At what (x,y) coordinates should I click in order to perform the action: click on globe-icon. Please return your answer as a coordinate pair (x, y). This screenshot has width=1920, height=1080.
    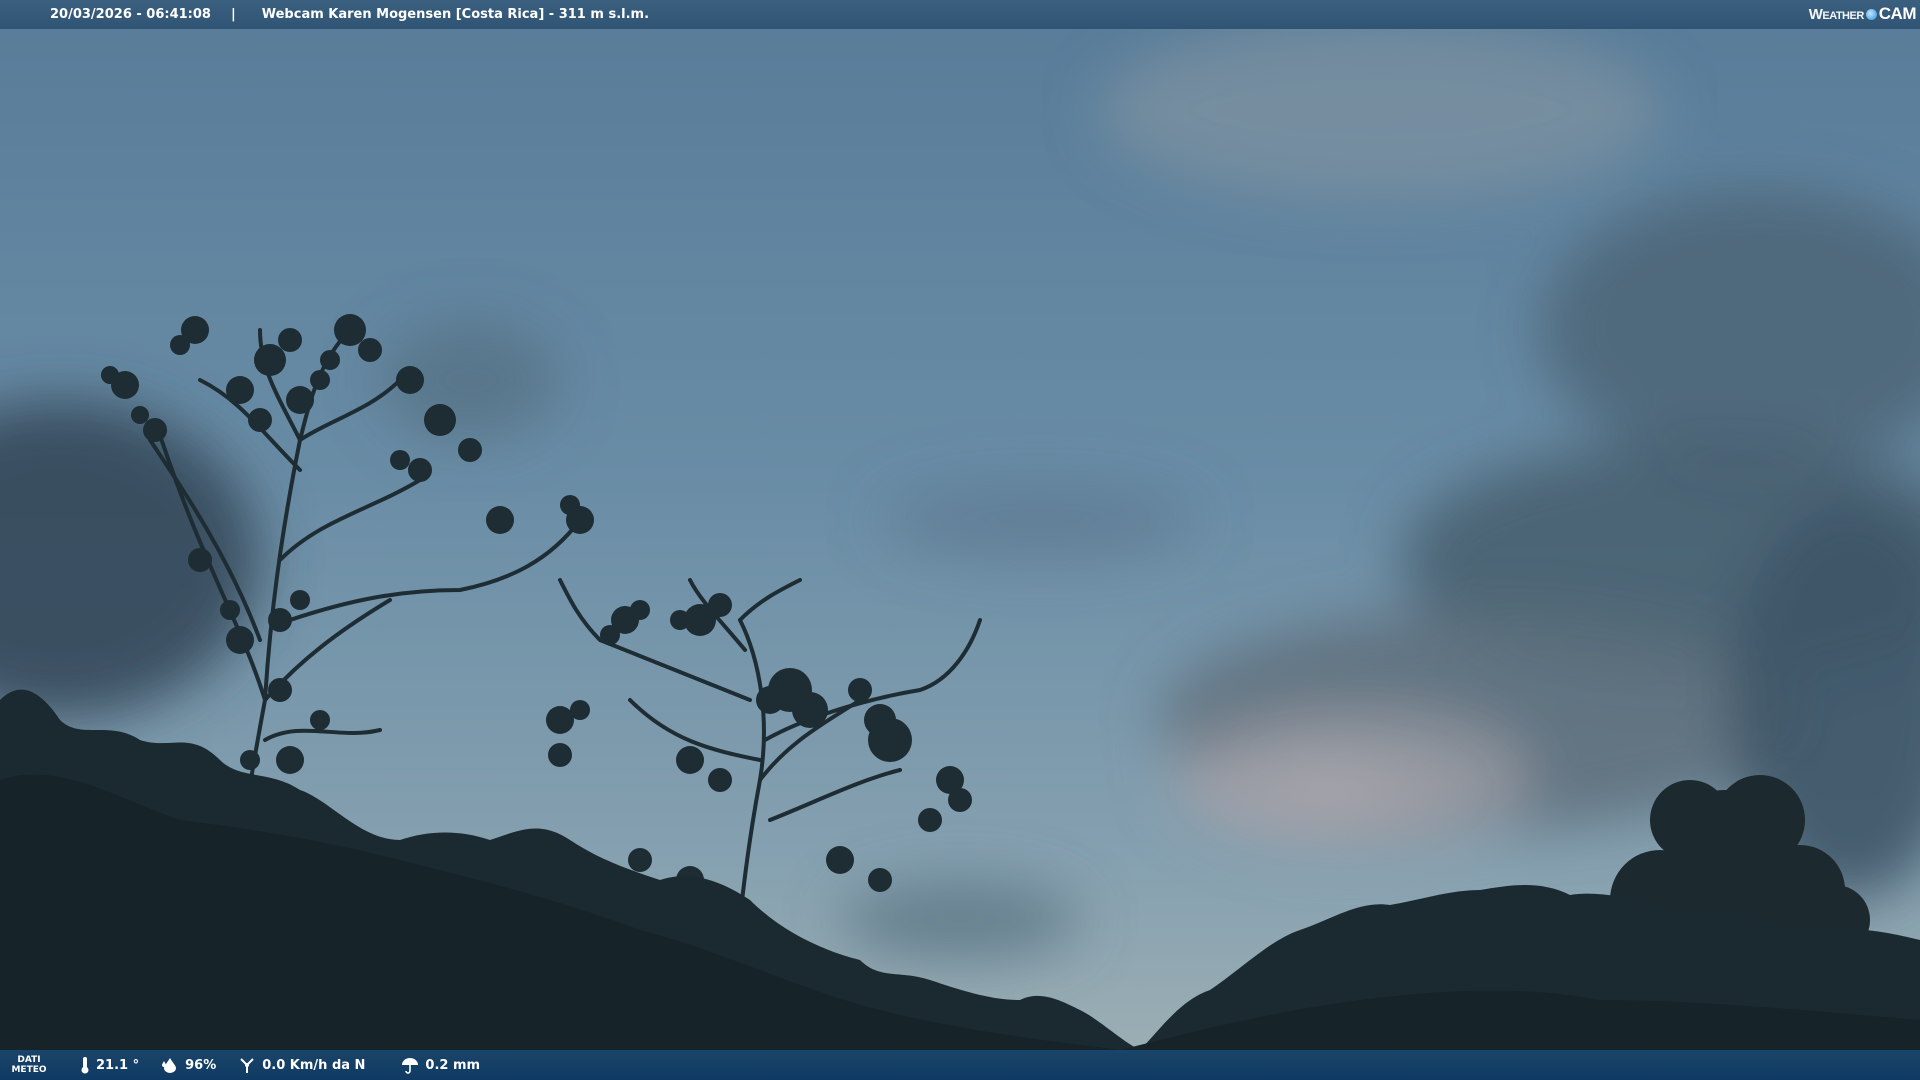
    Looking at the image, I should click on (1871, 14).